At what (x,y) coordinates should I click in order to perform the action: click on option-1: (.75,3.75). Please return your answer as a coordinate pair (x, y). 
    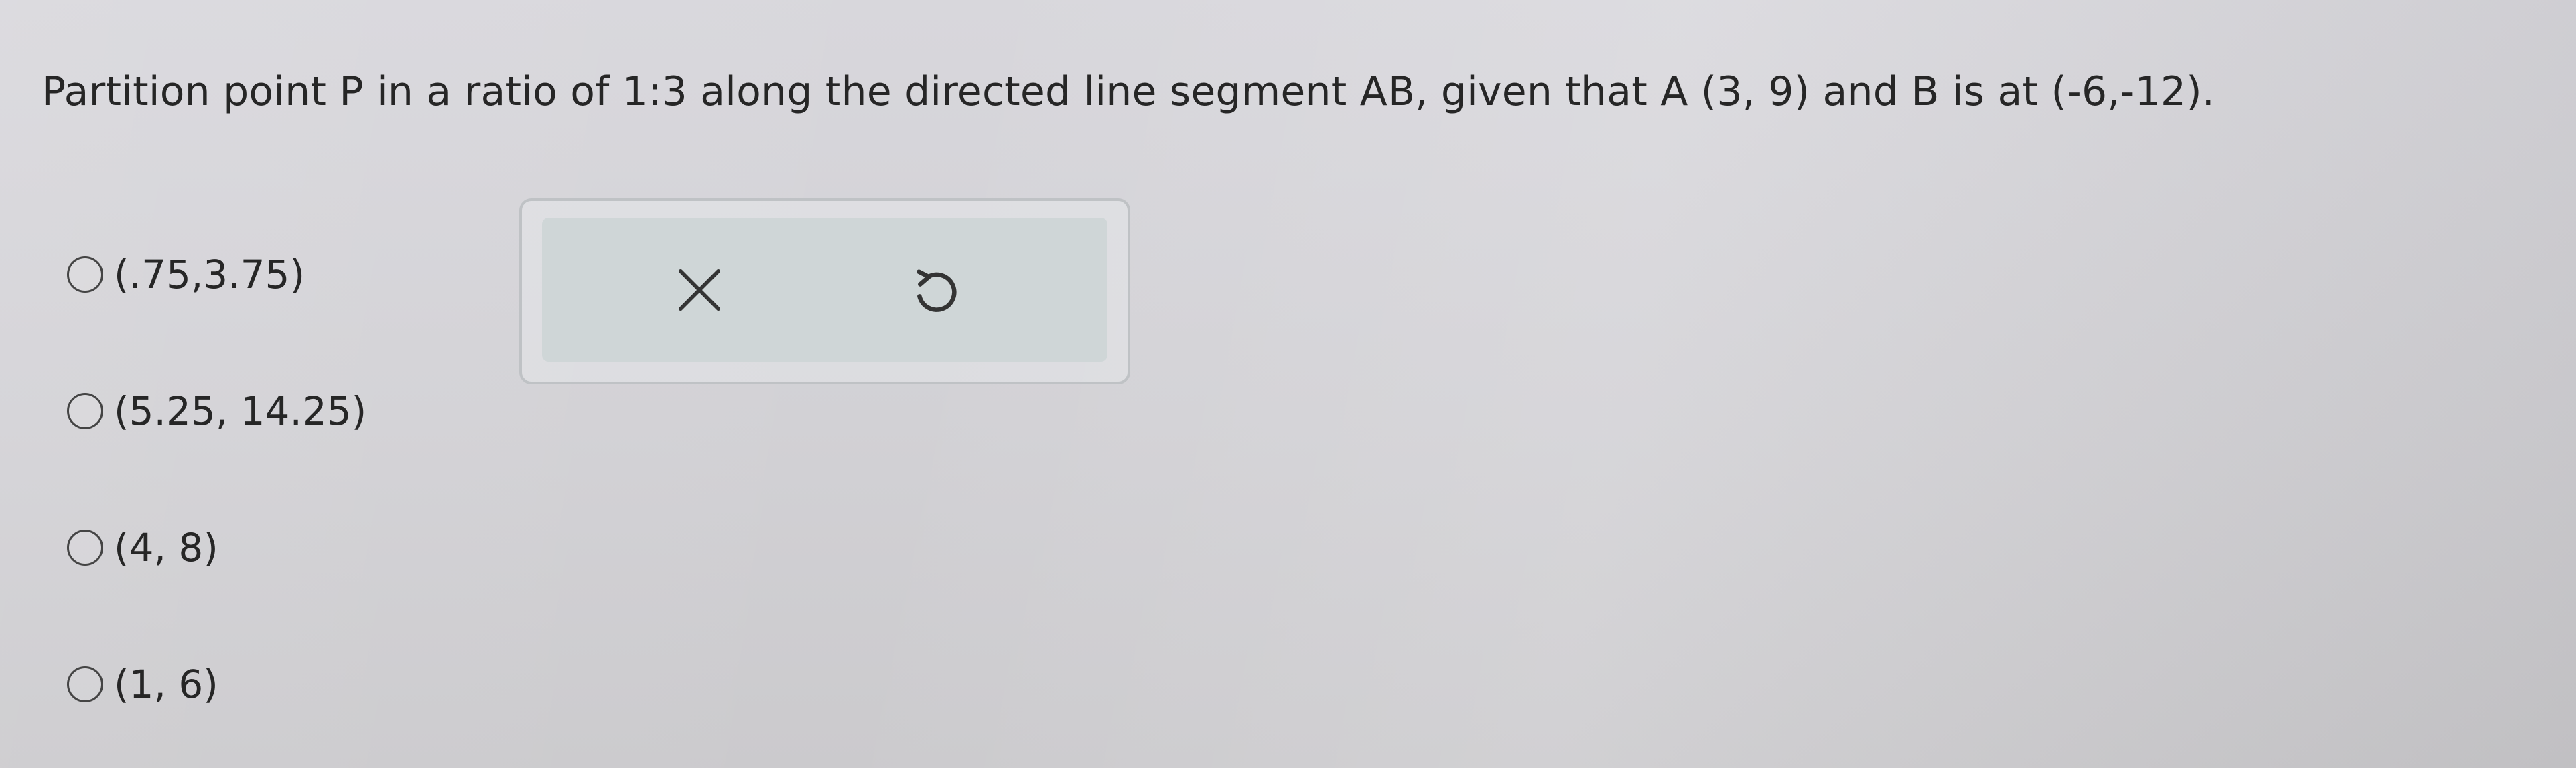
    Looking at the image, I should click on (308, 274).